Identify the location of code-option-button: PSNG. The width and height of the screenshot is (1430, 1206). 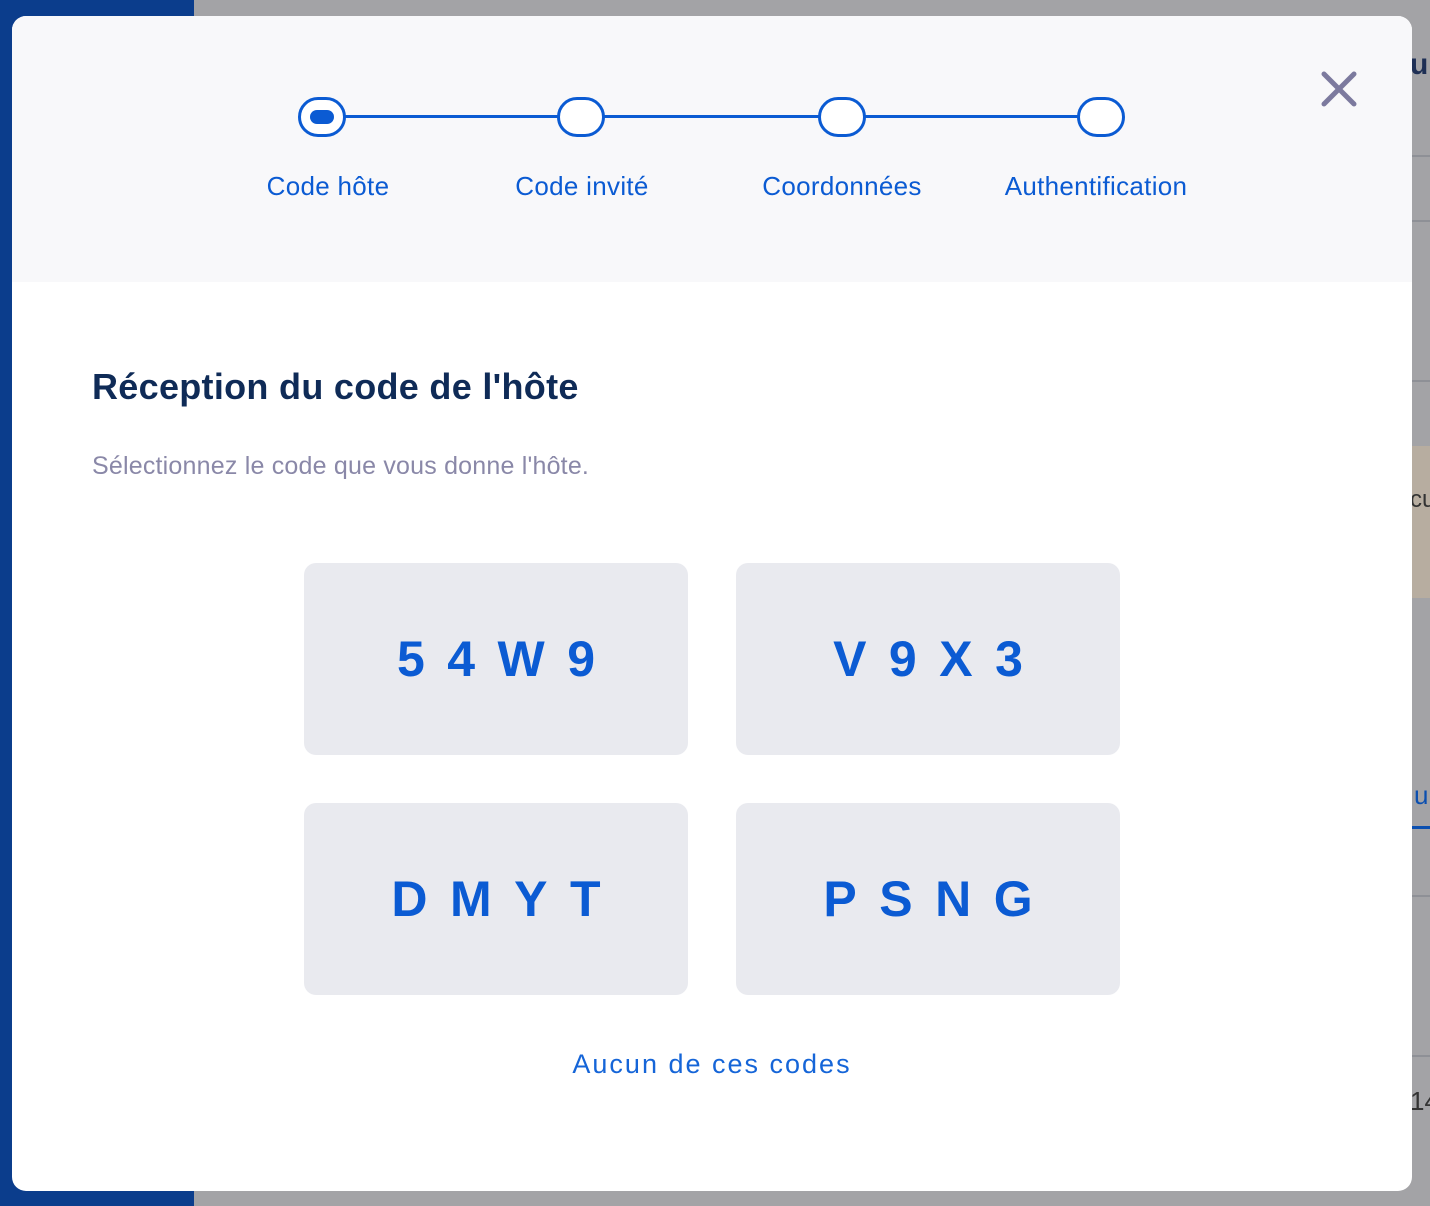
(928, 899).